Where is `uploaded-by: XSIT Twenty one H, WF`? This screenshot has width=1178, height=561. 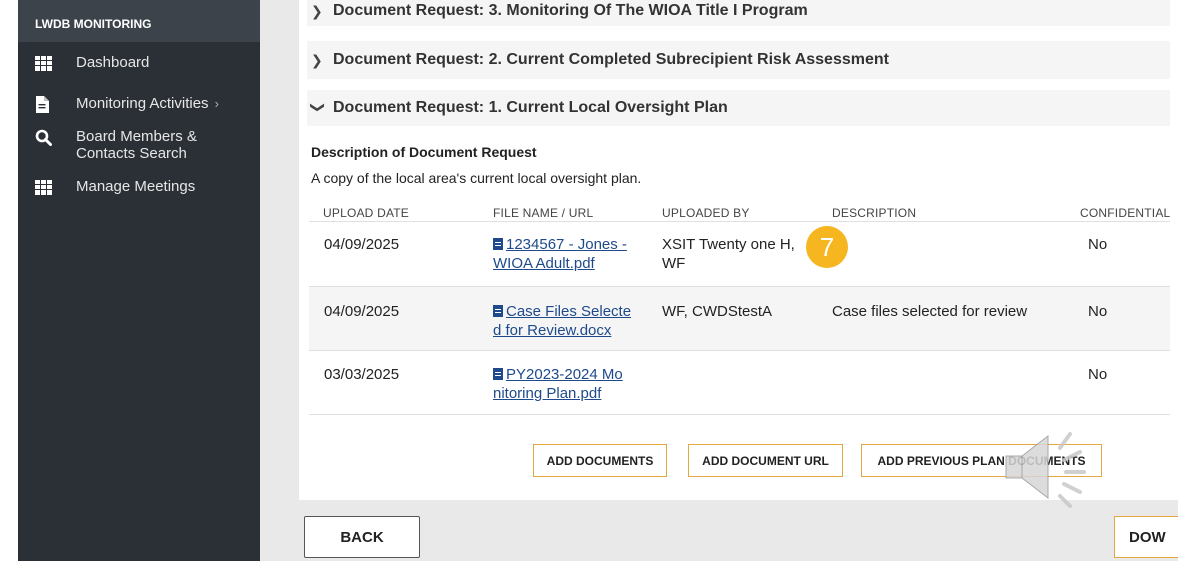 uploaded-by: XSIT Twenty one H, WF is located at coordinates (728, 254).